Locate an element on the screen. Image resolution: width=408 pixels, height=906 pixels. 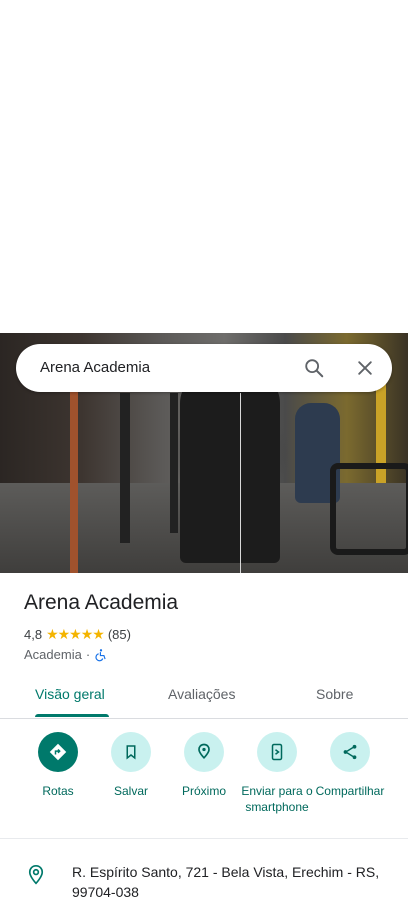
search-button is located at coordinates (314, 368).